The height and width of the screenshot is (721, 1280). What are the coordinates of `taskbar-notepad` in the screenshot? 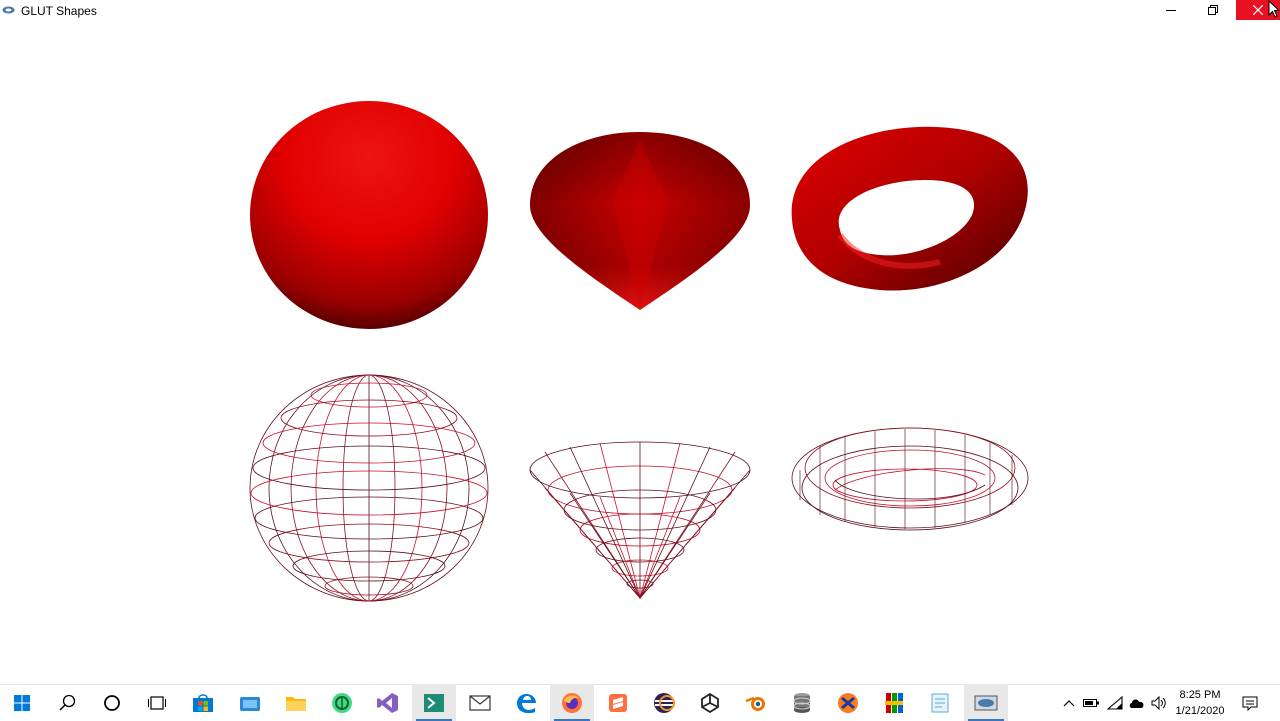 It's located at (940, 703).